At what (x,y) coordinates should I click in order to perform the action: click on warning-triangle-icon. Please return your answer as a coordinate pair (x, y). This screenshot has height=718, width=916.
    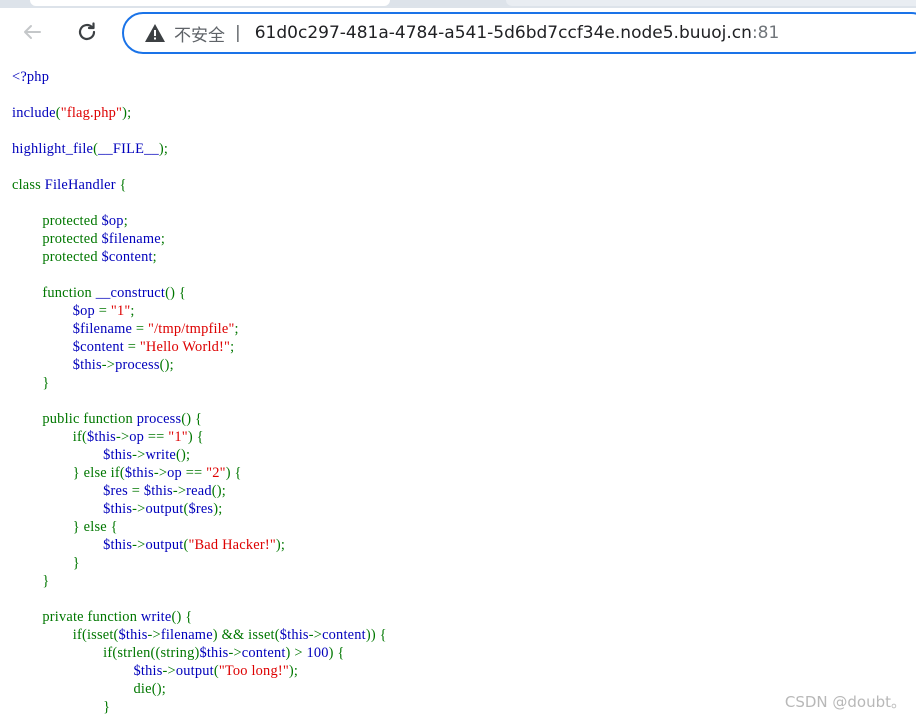
    Looking at the image, I should click on (156, 33).